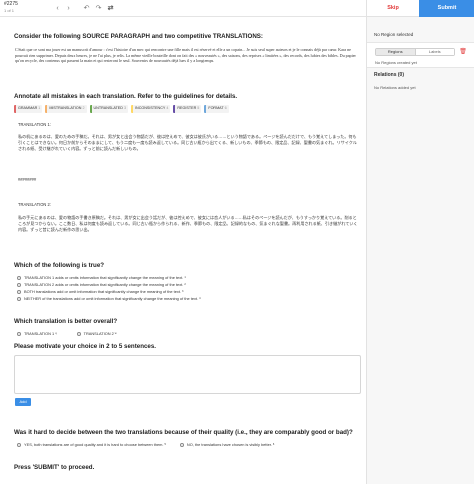 This screenshot has width=474, height=484. I want to click on tab-regions: Regions, so click(395, 52).